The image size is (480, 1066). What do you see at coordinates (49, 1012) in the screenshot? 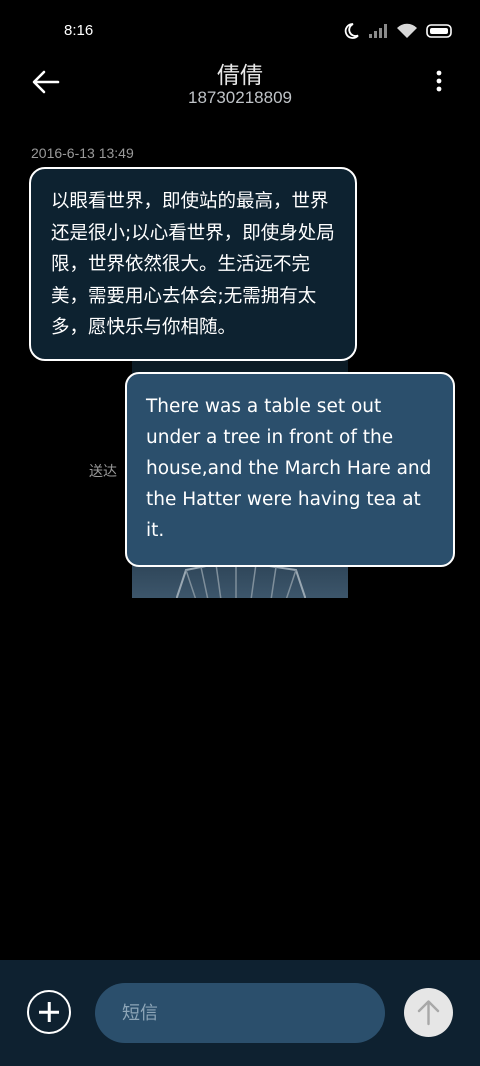
I see `add-attachment-button` at bounding box center [49, 1012].